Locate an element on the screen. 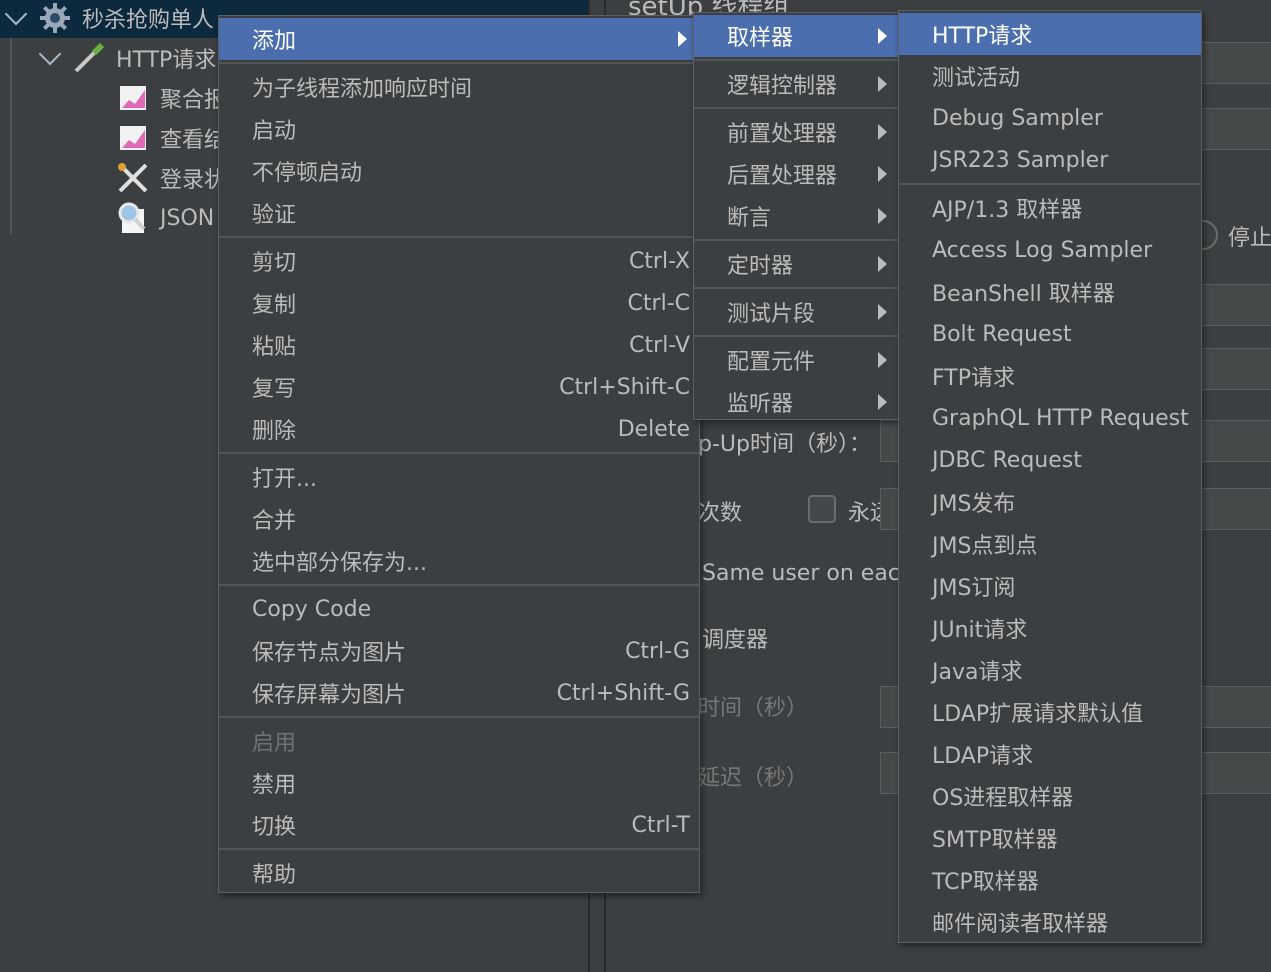 The width and height of the screenshot is (1271, 972). rampup-label: p-Up时间（秒）： is located at coordinates (784, 444).